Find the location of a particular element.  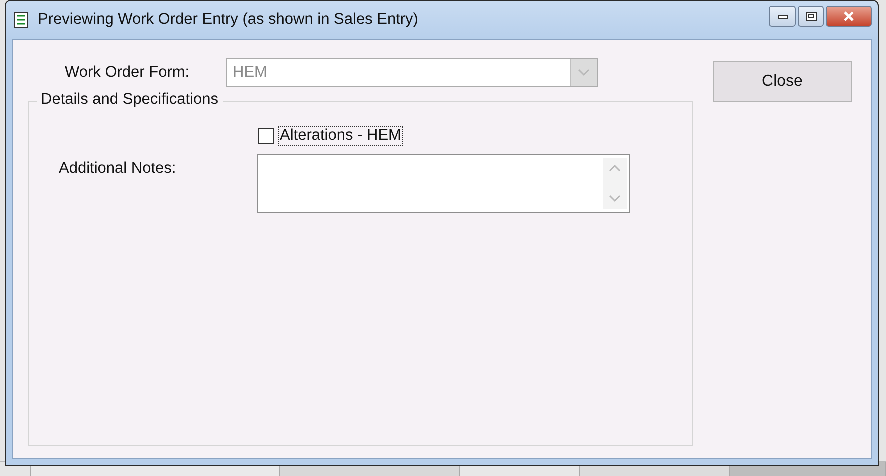

maximize-button is located at coordinates (811, 16).